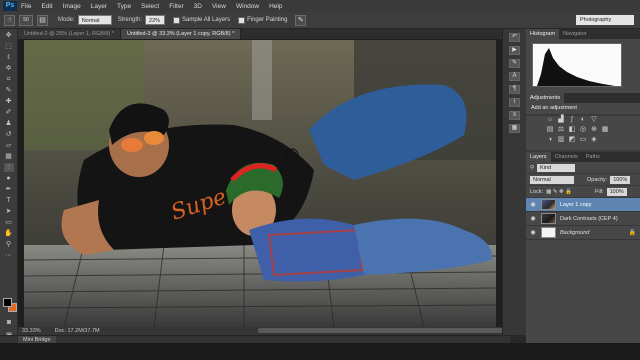 This screenshot has width=640, height=360. What do you see at coordinates (514, 63) in the screenshot?
I see `brush-presets-icon: ✎` at bounding box center [514, 63].